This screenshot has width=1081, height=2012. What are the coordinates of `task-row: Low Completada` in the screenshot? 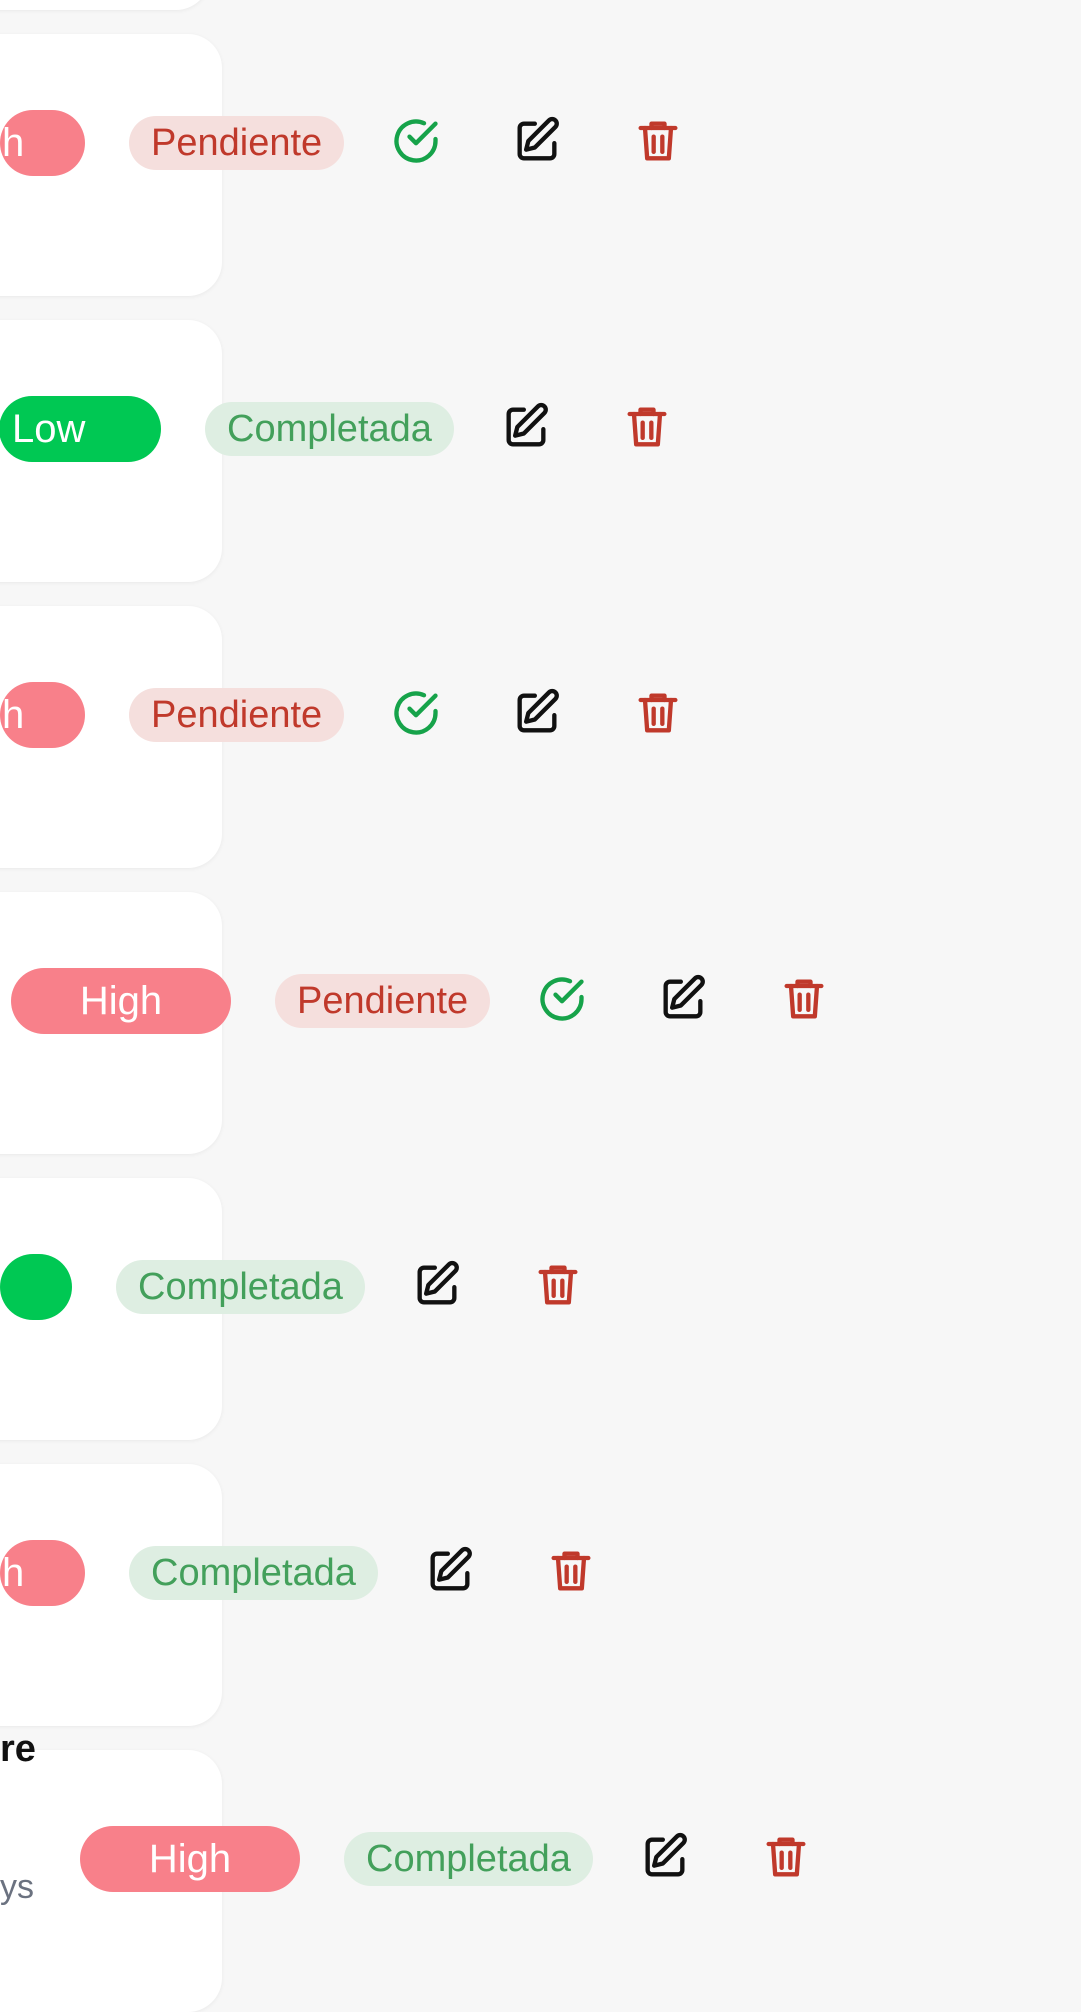 It's located at (336, 429).